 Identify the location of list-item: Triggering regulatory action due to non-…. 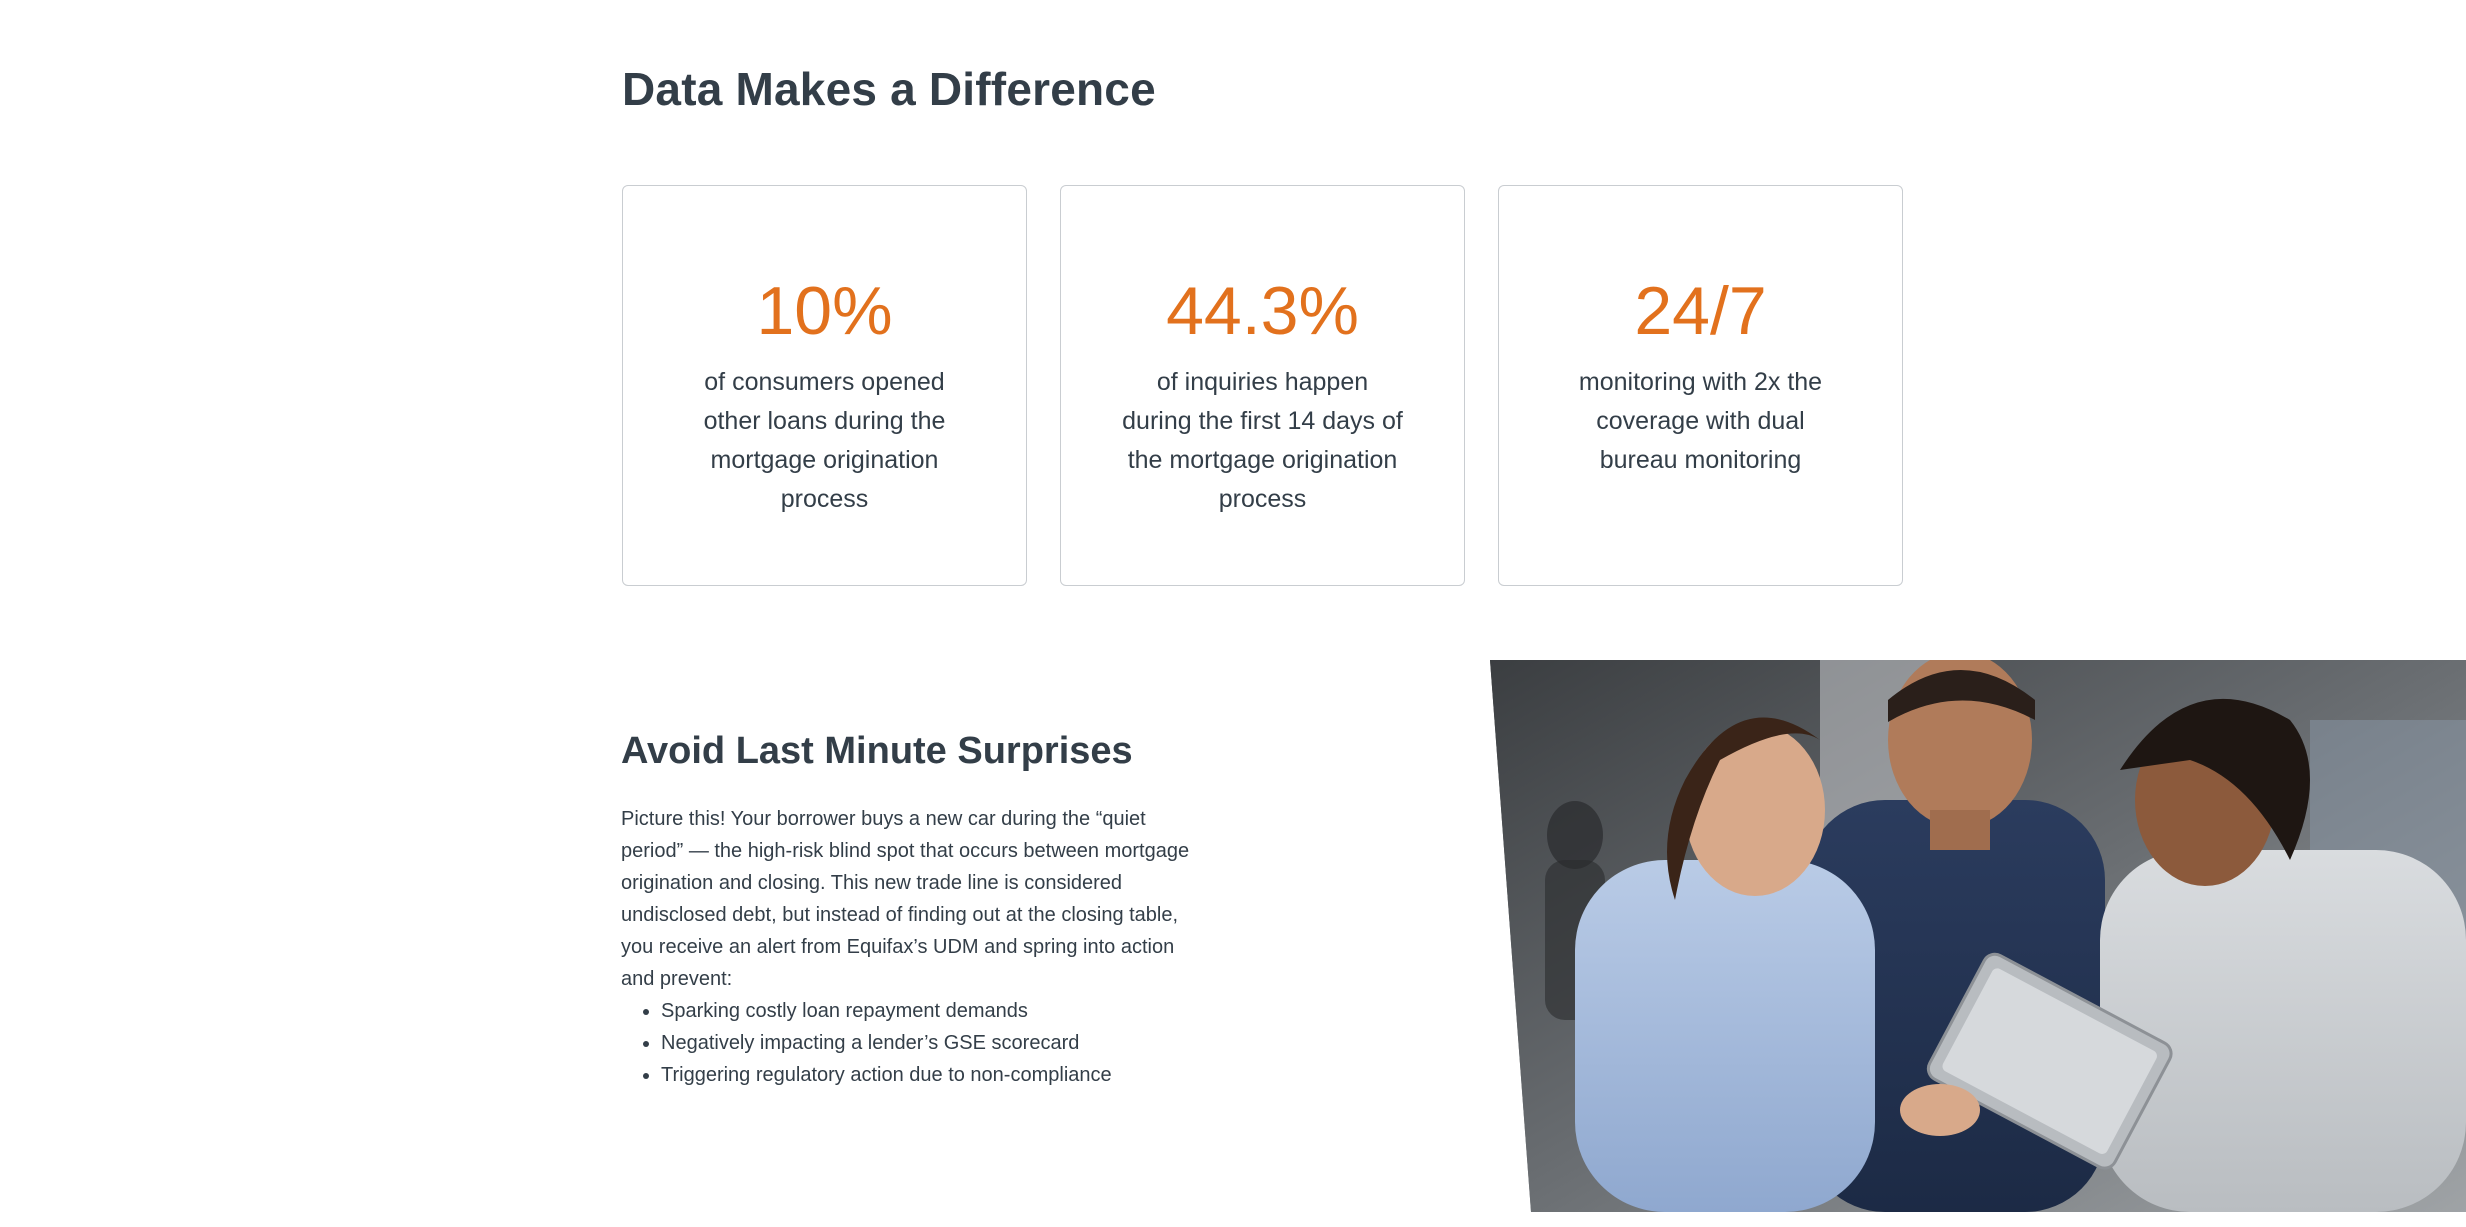
(928, 1075).